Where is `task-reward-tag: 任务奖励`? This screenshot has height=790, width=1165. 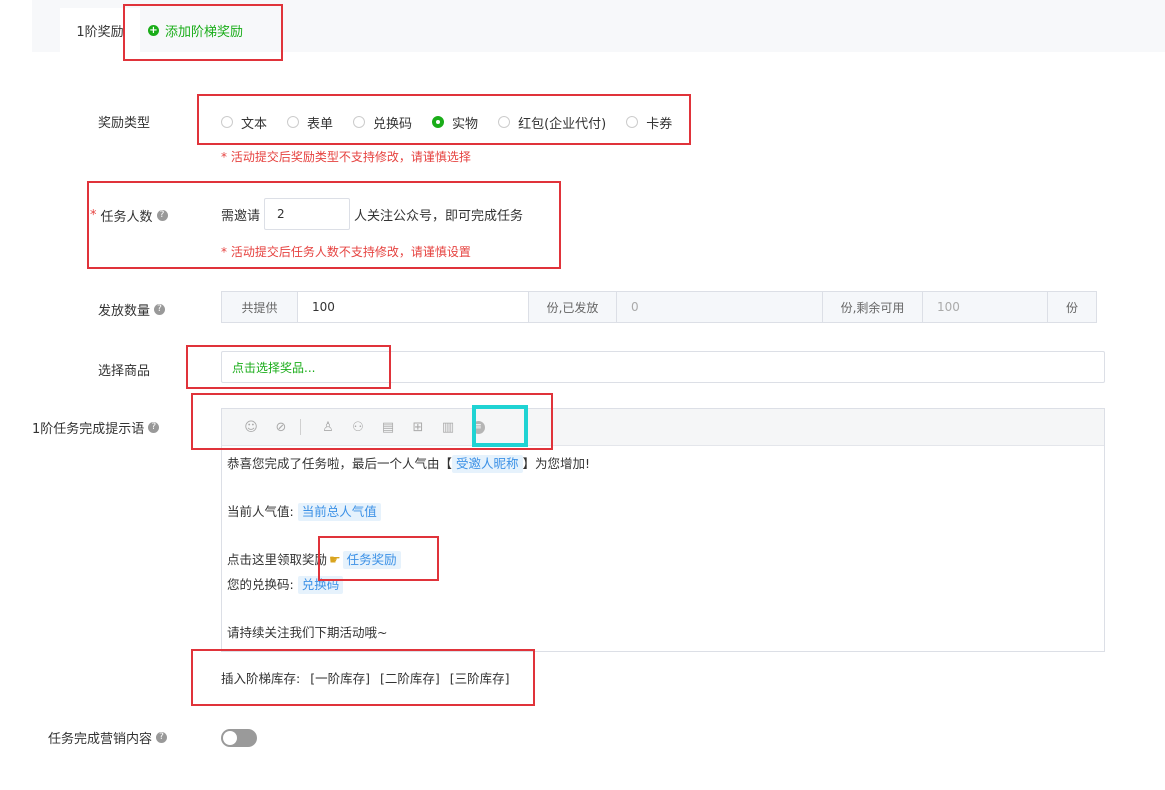 task-reward-tag: 任务奖励 is located at coordinates (371, 560).